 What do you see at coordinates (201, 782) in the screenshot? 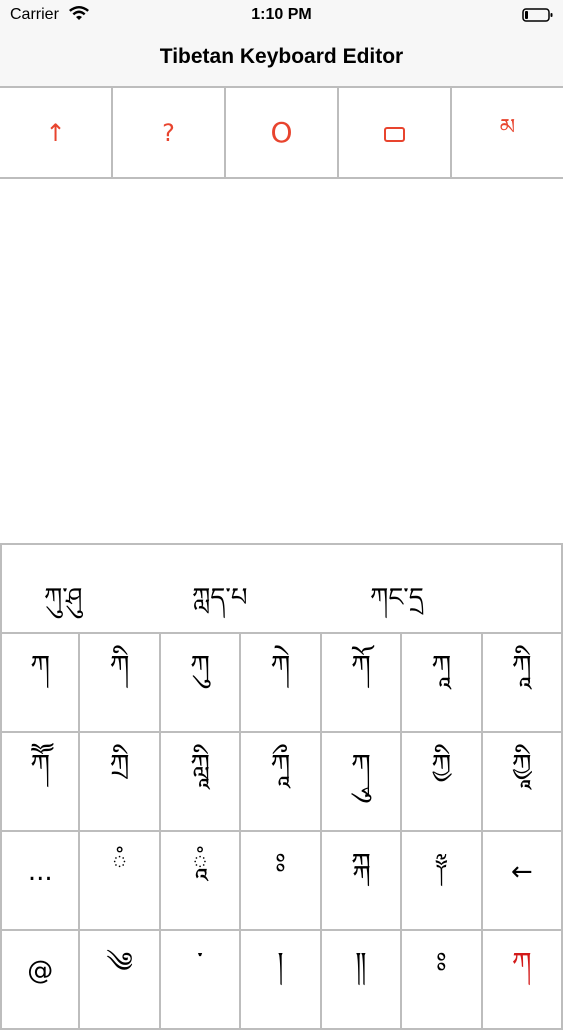
I see `key: ཀླཱི` at bounding box center [201, 782].